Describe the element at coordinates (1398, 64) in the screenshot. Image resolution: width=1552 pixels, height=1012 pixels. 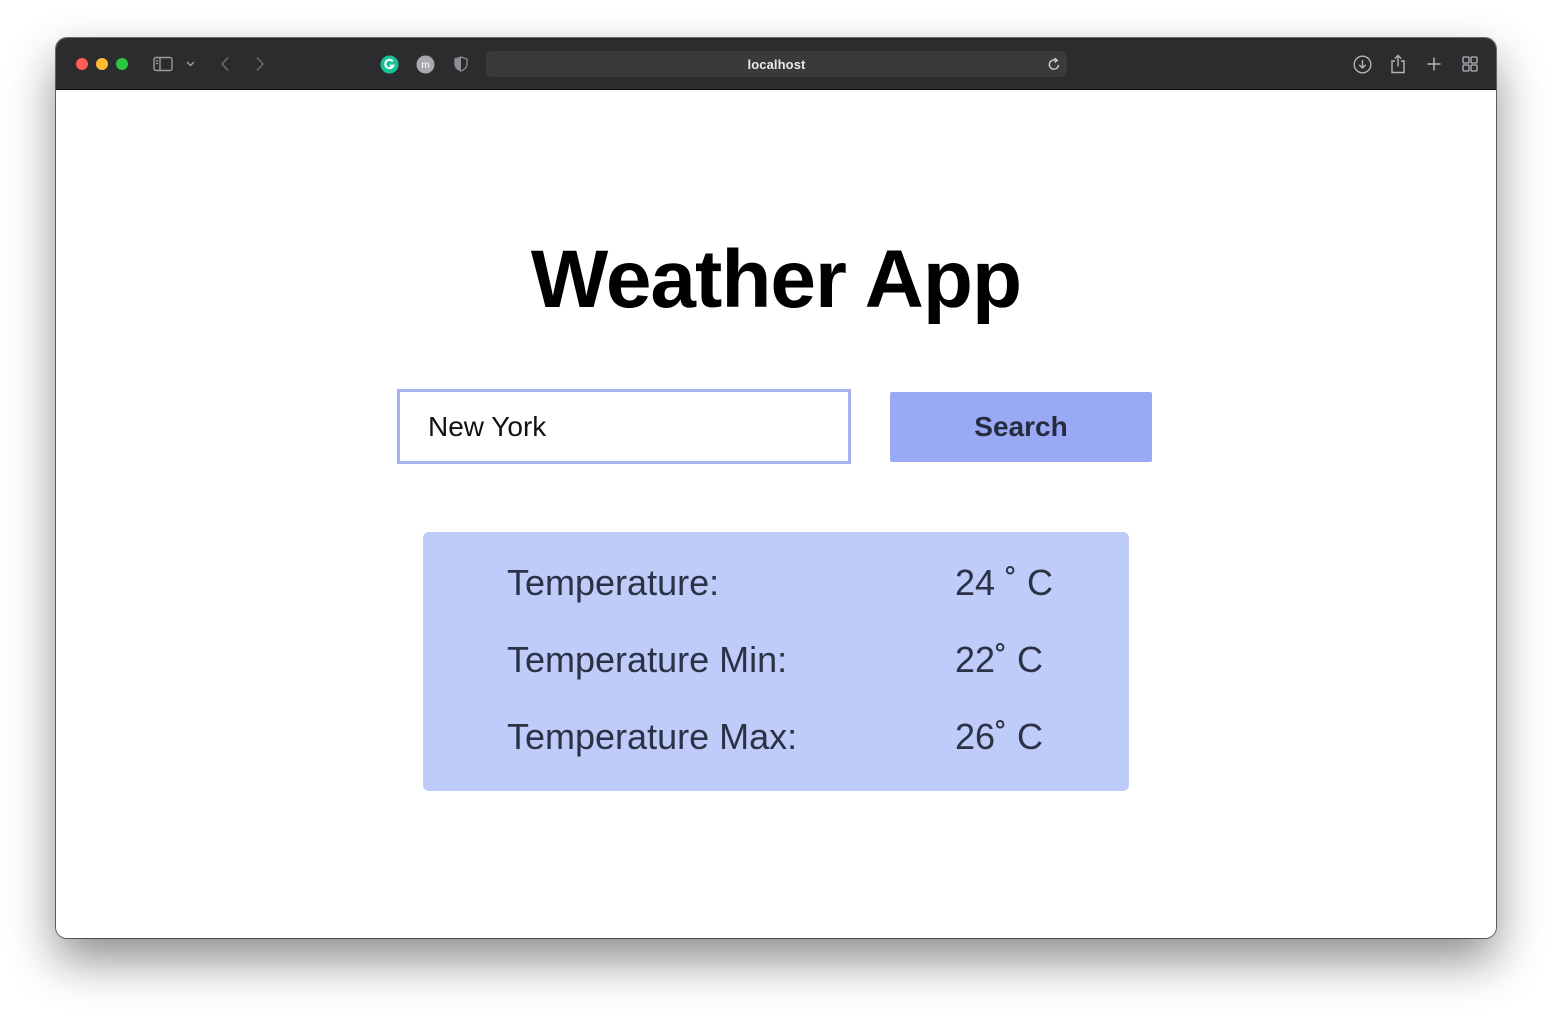
I see `share-icon` at that location.